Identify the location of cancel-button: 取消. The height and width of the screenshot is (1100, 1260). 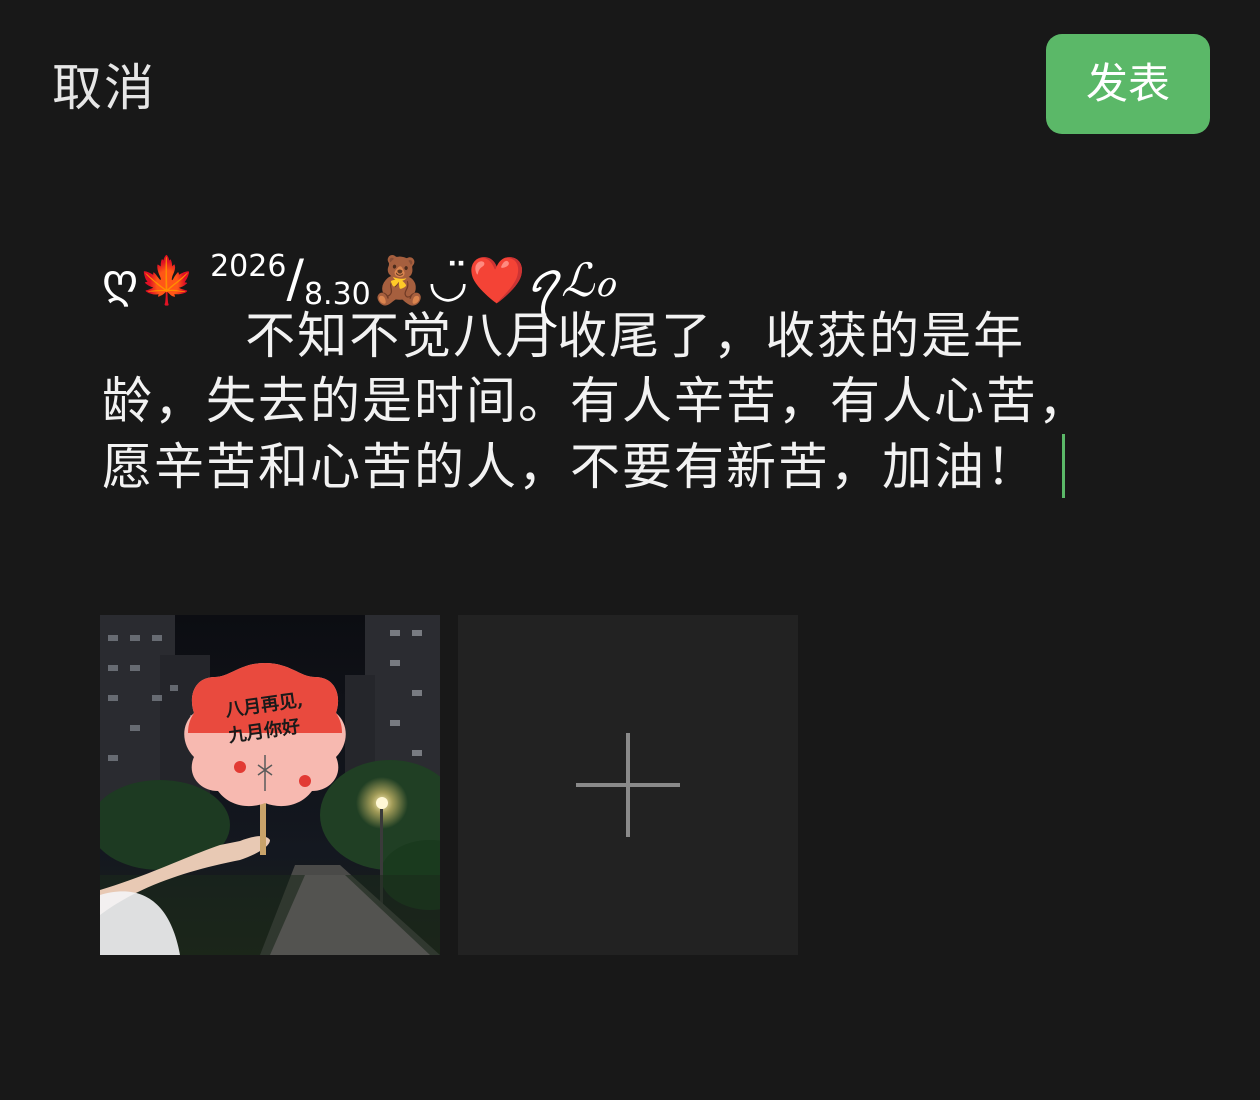
(104, 88).